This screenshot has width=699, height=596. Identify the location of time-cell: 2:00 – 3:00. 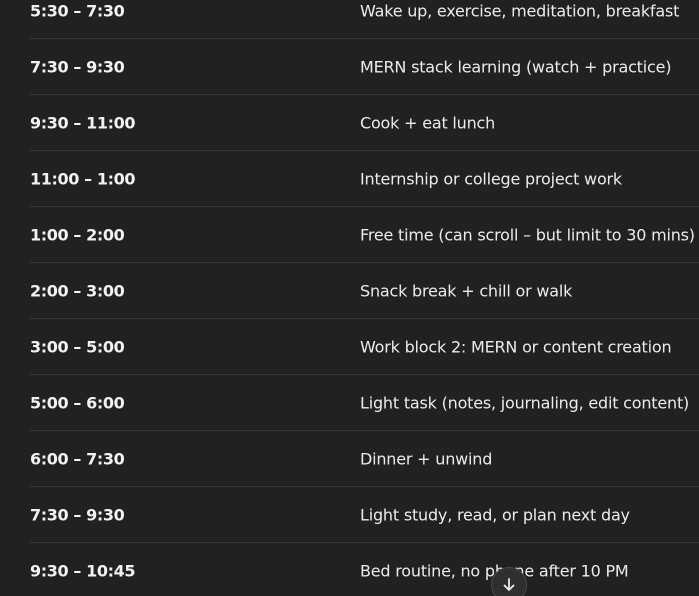
(77, 290).